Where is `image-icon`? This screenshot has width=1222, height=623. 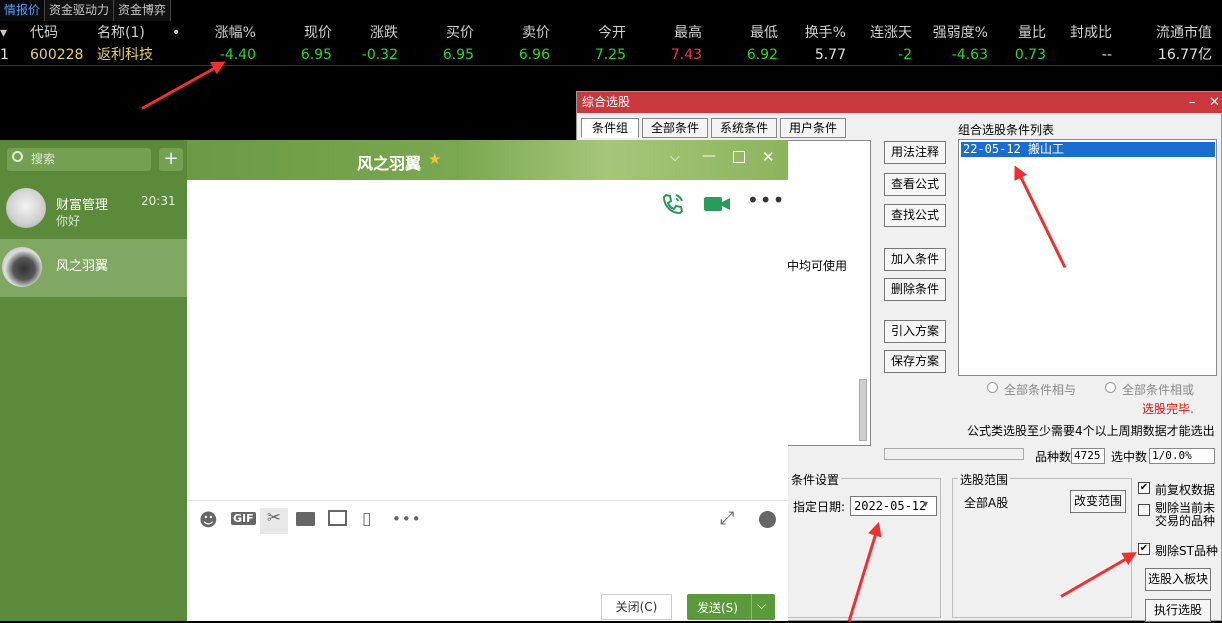
image-icon is located at coordinates (337, 518).